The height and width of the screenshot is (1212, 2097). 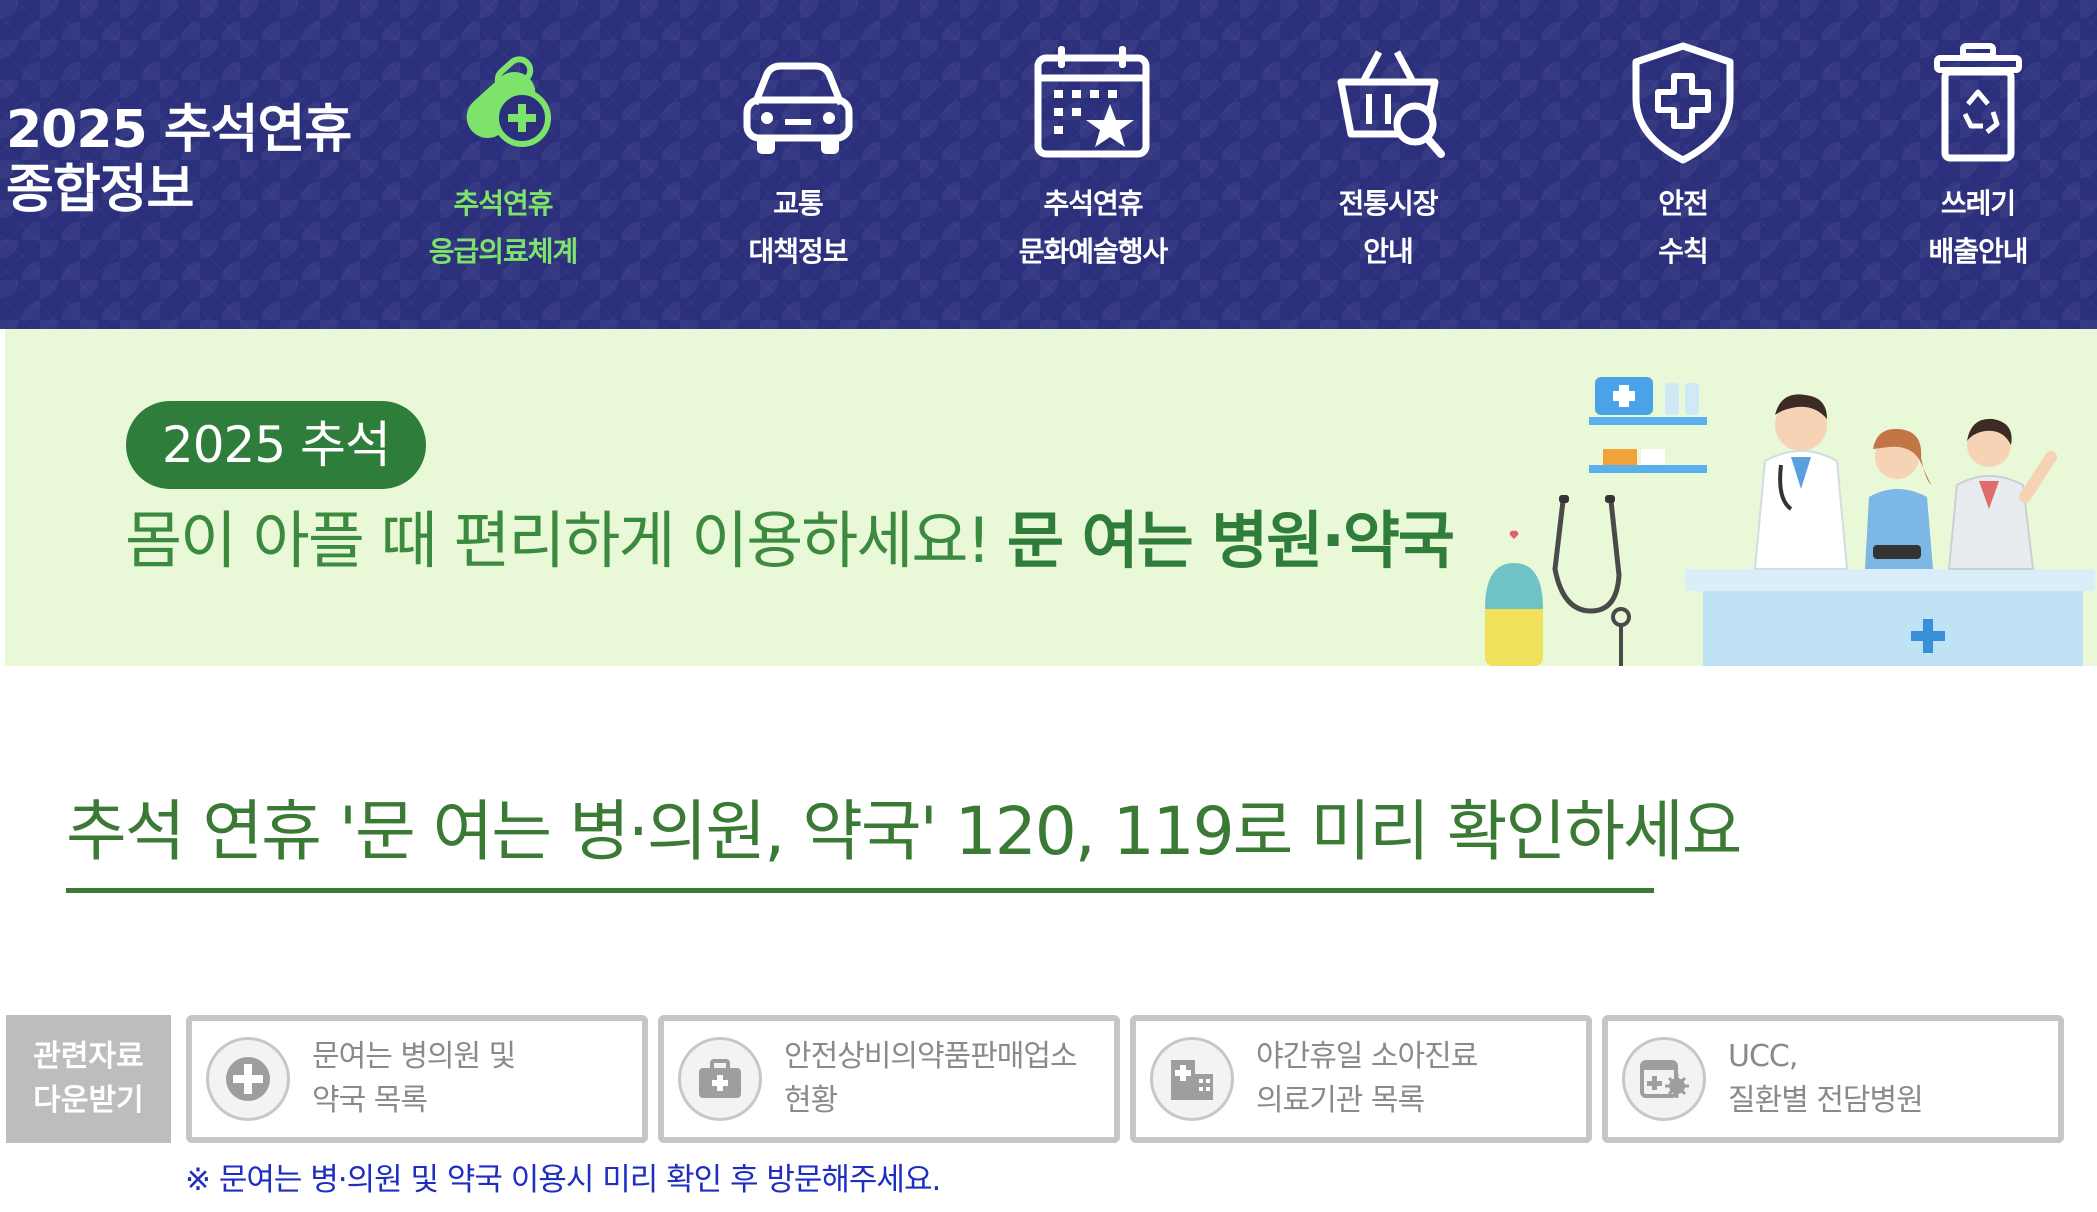 I want to click on download-night-pediatric-clinics: 야간휴일 소아진료 의료기관 목록, so click(x=1361, y=1079).